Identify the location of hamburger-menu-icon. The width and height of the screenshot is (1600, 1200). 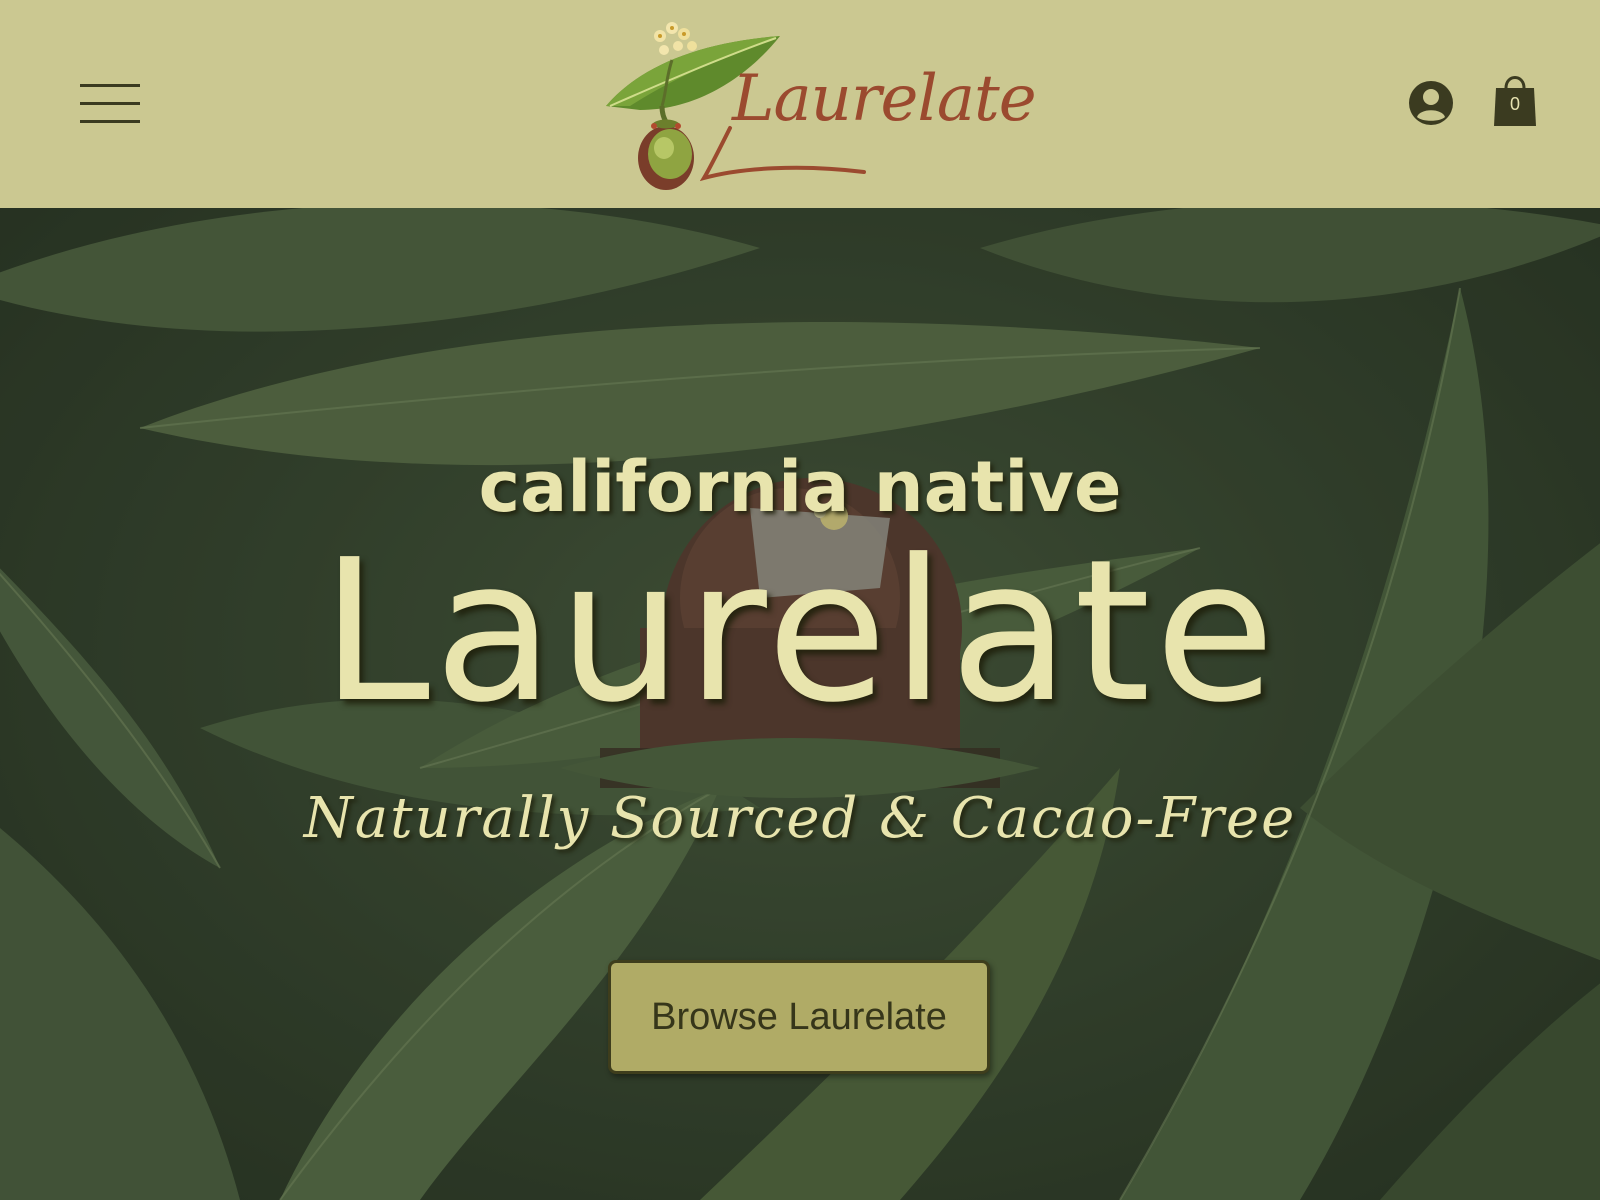
(110, 104).